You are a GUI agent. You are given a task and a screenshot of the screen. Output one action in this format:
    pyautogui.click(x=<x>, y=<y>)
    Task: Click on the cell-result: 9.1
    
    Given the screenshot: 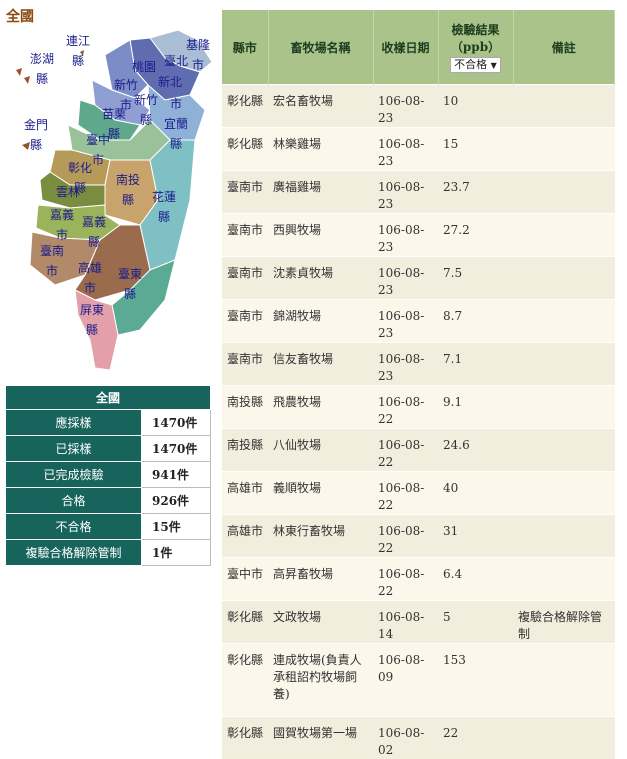 What is the action you would take?
    pyautogui.click(x=475, y=407)
    